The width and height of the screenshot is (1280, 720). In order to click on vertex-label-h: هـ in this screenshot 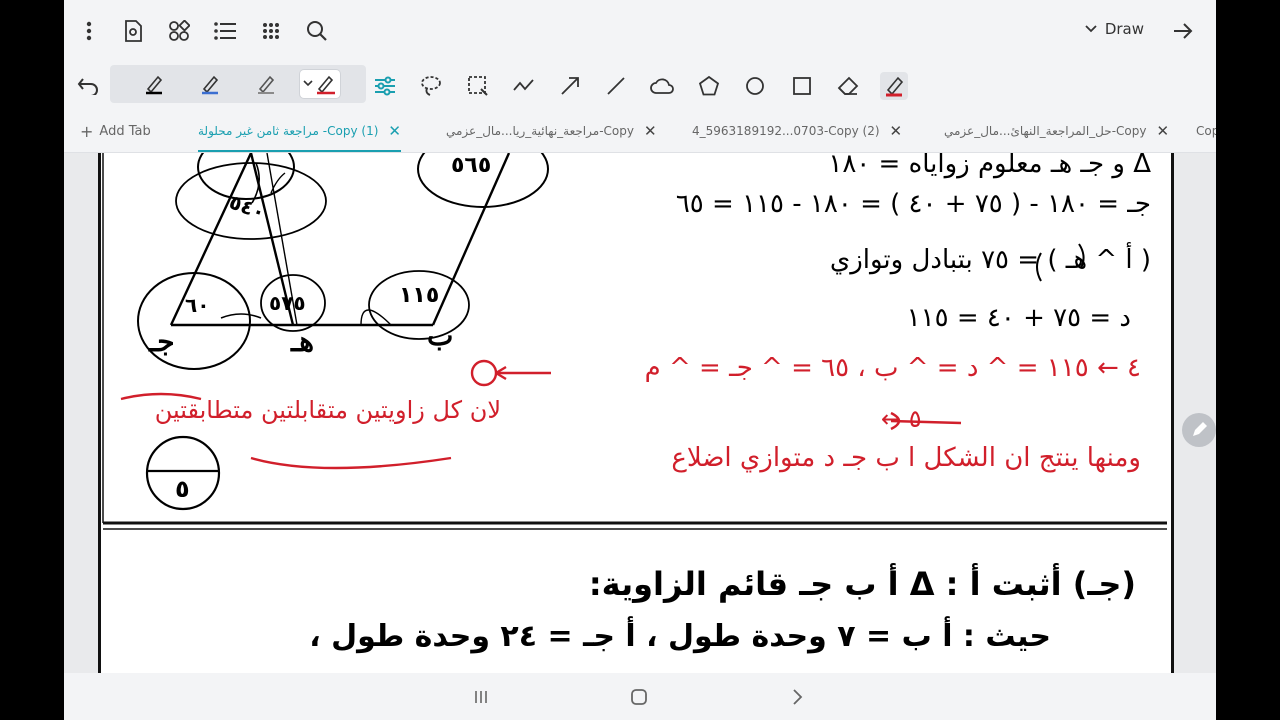, I will do `click(302, 341)`.